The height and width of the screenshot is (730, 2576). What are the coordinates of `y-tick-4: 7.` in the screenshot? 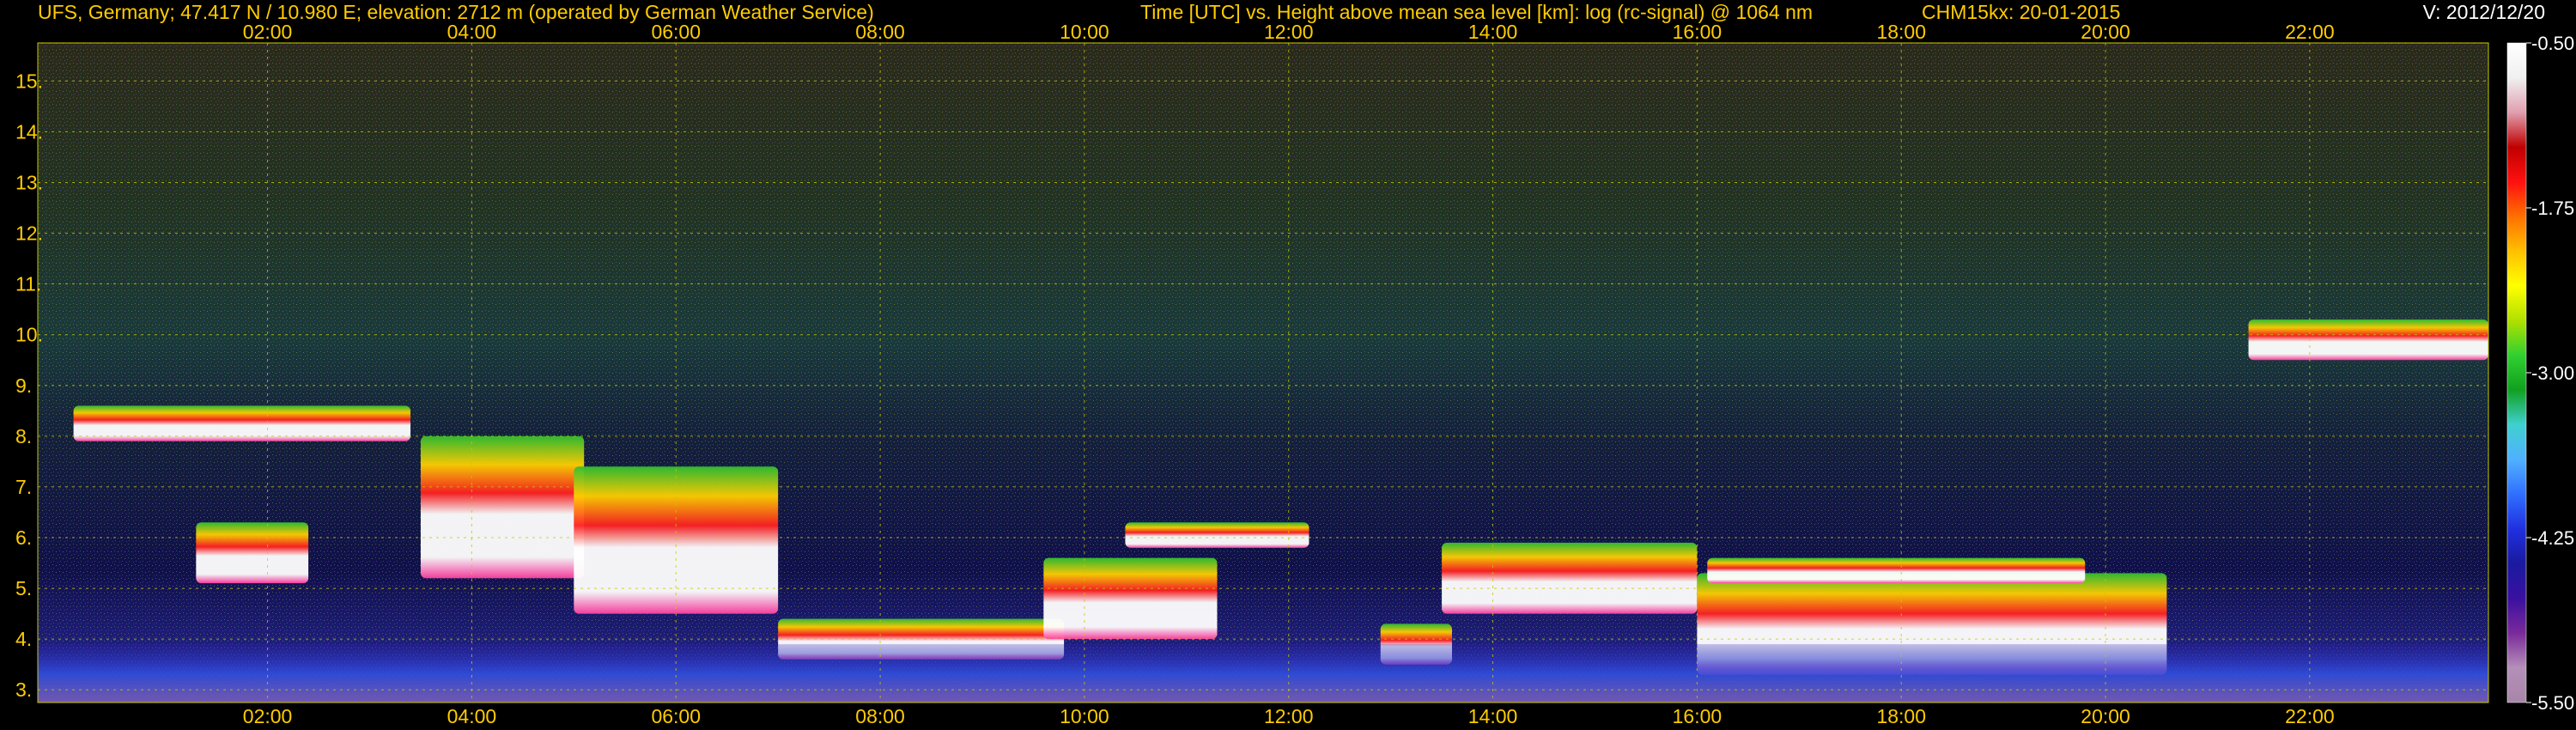 It's located at (23, 487).